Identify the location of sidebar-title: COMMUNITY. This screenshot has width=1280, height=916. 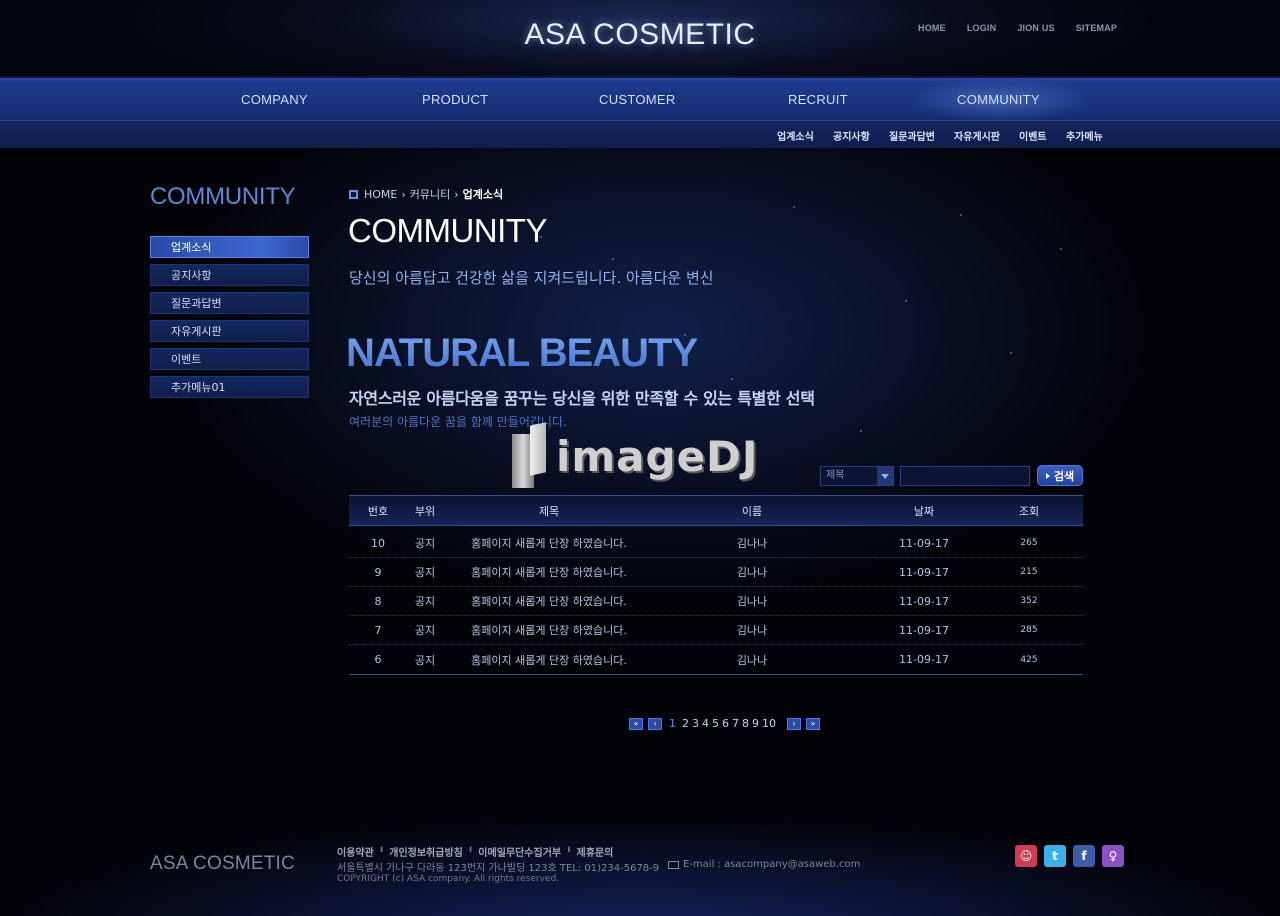
(223, 196).